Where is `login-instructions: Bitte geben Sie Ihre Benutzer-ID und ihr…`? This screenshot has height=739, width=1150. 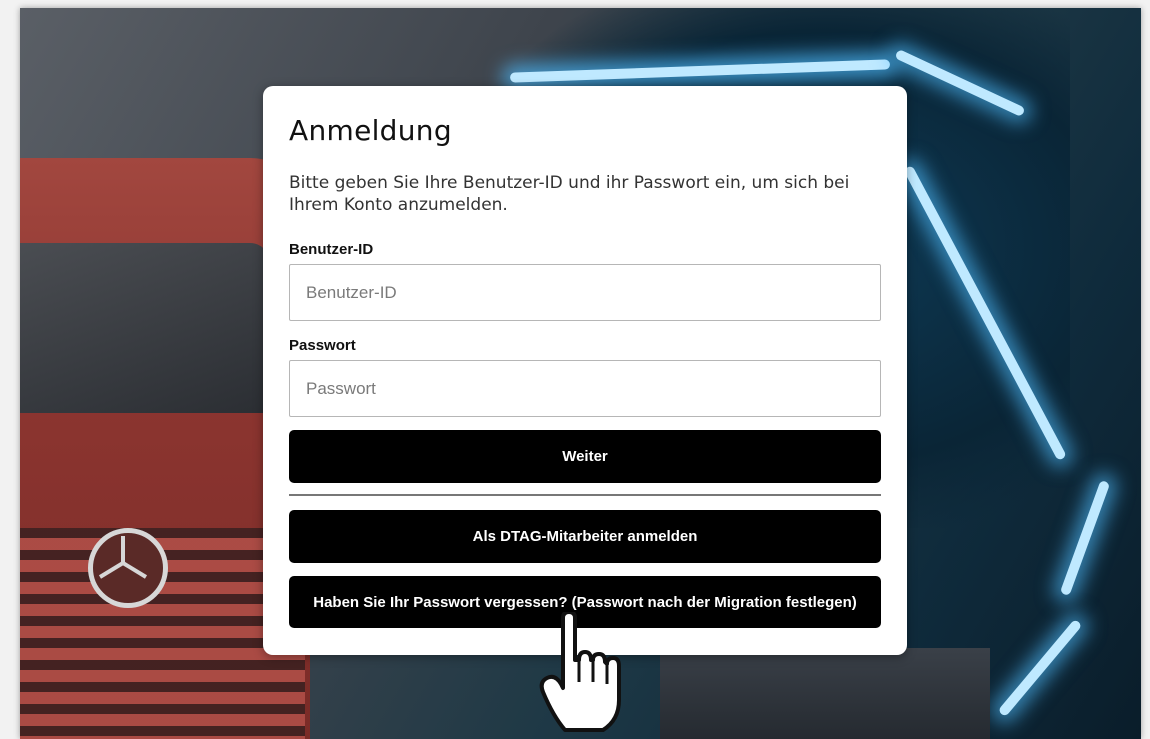
login-instructions: Bitte geben Sie Ihre Benutzer-ID und ihr… is located at coordinates (569, 194).